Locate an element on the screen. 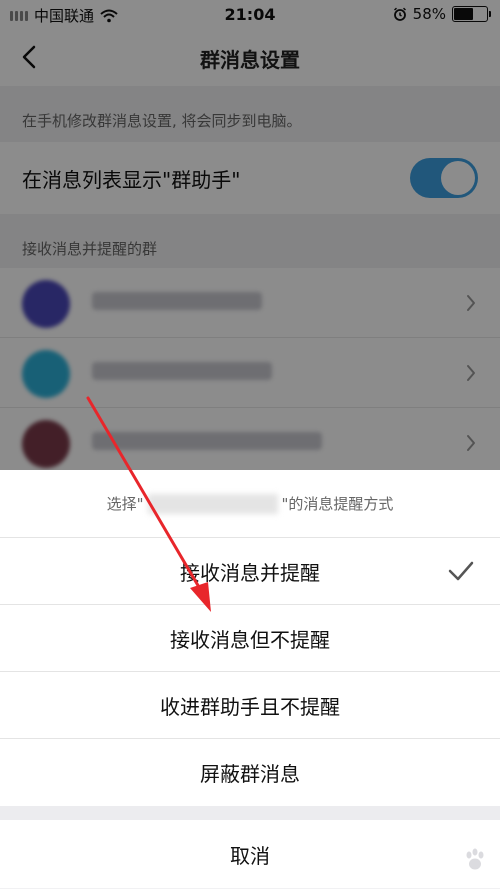 The image size is (500, 889). option-label: 屏蔽群消息 is located at coordinates (250, 774).